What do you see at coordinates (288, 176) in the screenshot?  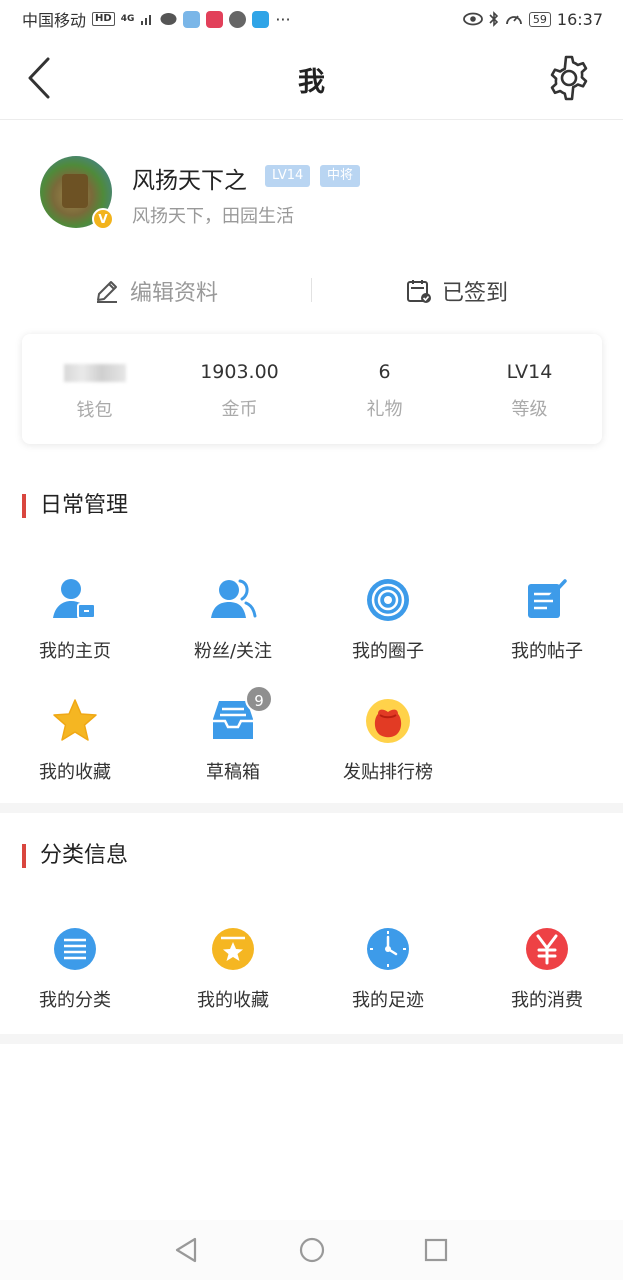 I see `level-badge: LV14` at bounding box center [288, 176].